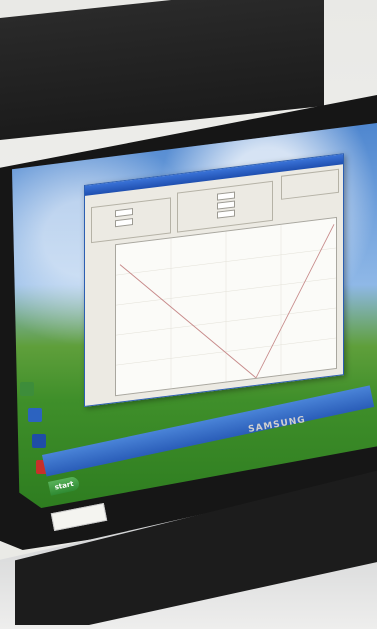  What do you see at coordinates (227, 301) in the screenshot?
I see `plot-line` at bounding box center [227, 301].